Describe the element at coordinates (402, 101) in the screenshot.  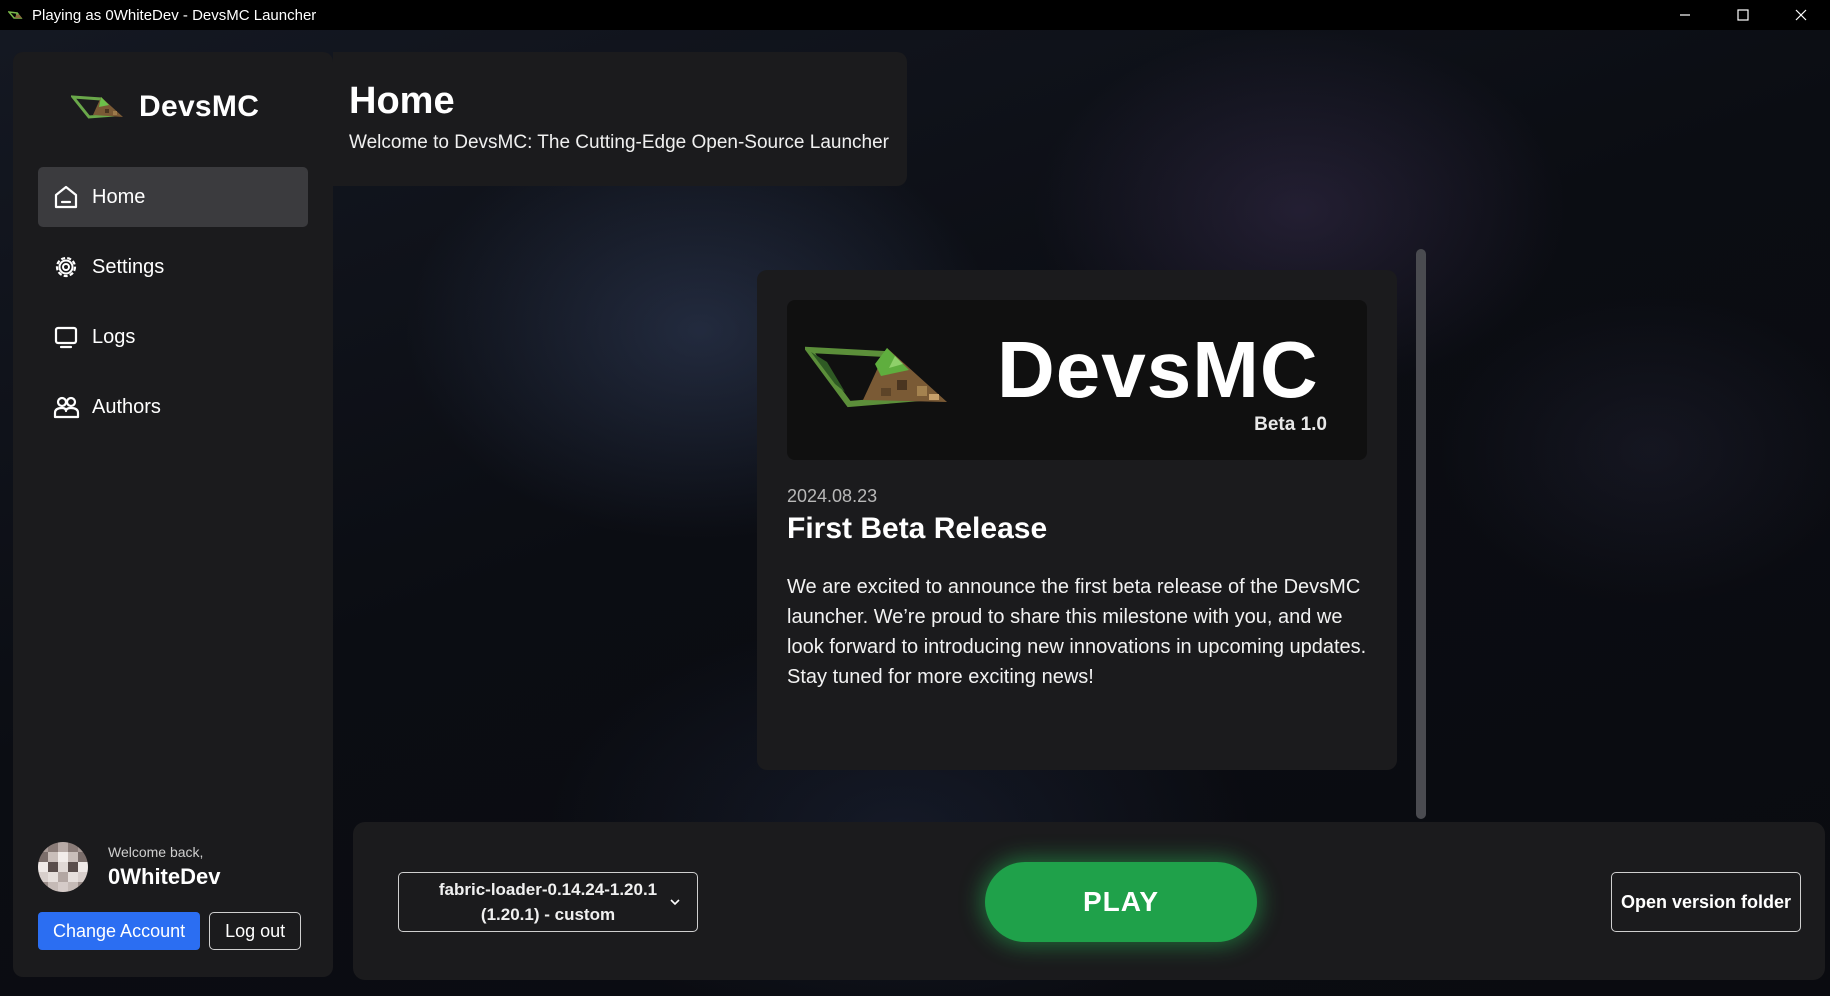
I see `page-title: Home` at that location.